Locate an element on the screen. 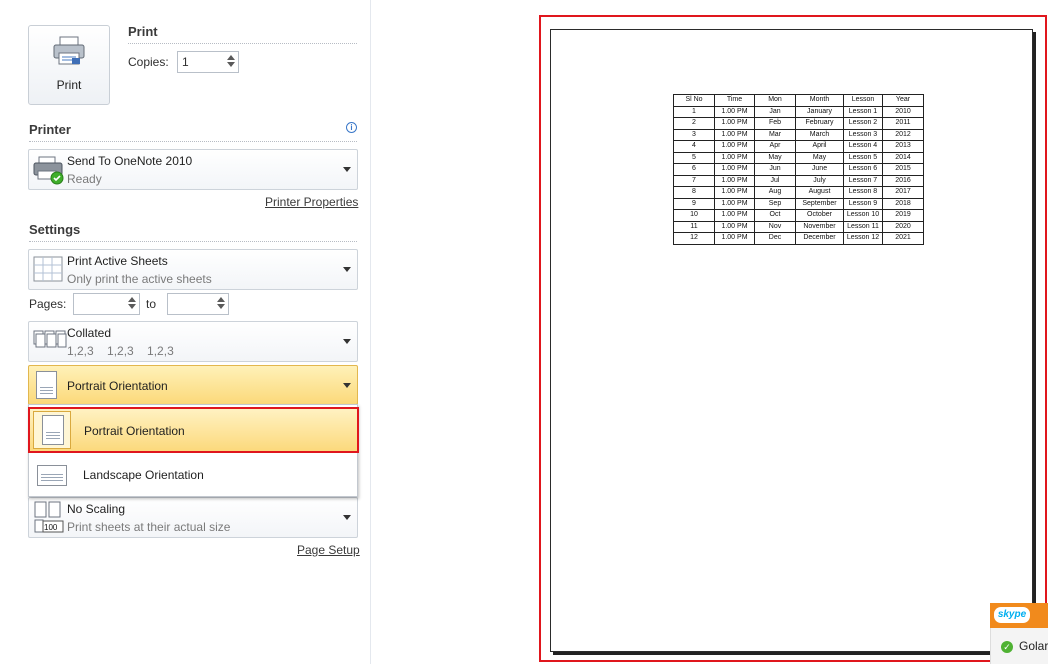 The width and height of the screenshot is (1048, 664). orientation-select: Portrait Orientation is located at coordinates (193, 385).